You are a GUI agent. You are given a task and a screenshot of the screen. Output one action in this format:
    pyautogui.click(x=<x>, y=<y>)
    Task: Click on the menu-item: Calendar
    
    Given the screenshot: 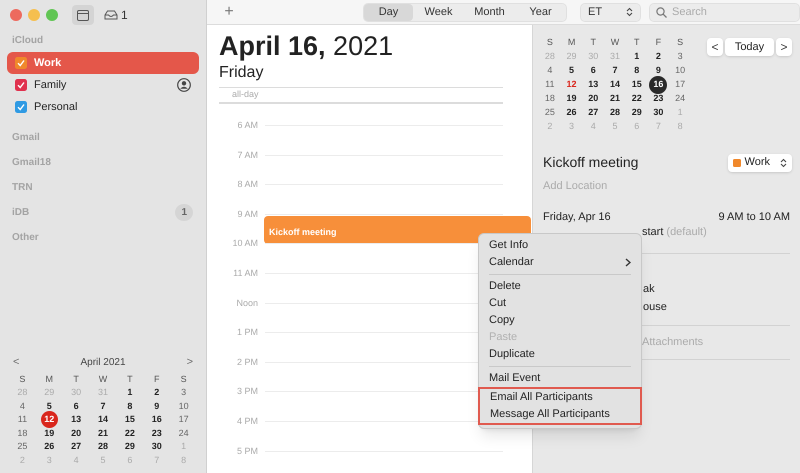 What is the action you would take?
    pyautogui.click(x=560, y=262)
    